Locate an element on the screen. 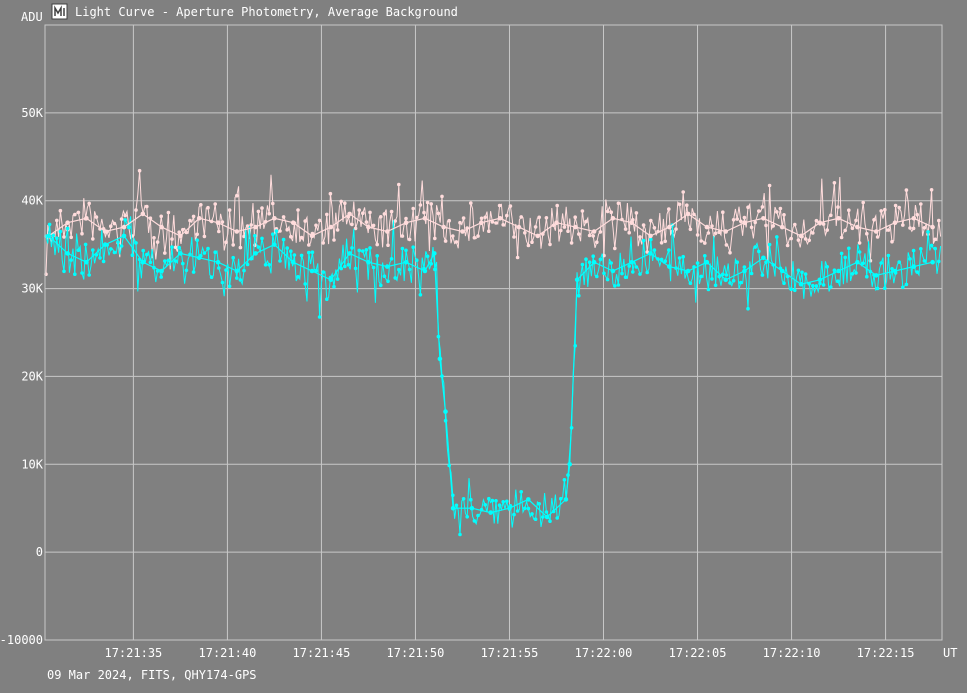 This screenshot has height=693, width=967. x-tick-label: 17:22:15 is located at coordinates (886, 653).